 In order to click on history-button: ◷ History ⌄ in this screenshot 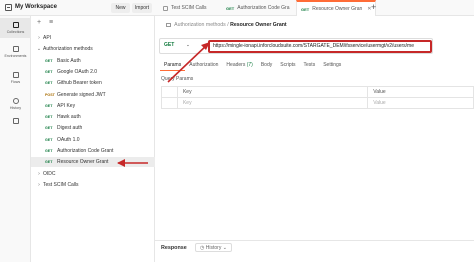, I will do `click(213, 247)`.